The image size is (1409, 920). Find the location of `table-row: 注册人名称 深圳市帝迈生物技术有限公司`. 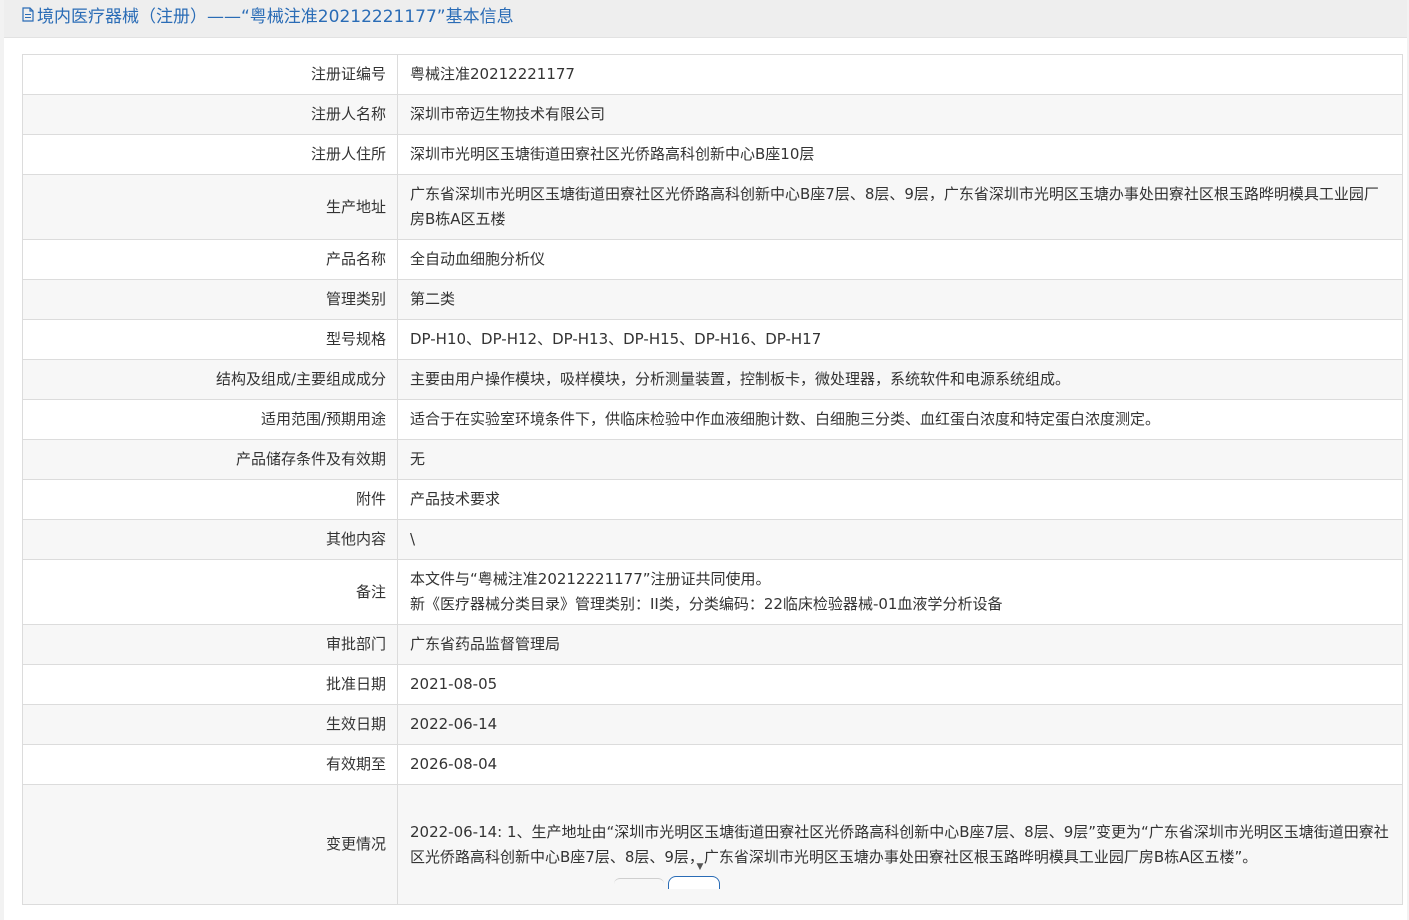

table-row: 注册人名称 深圳市帝迈生物技术有限公司 is located at coordinates (712, 114).